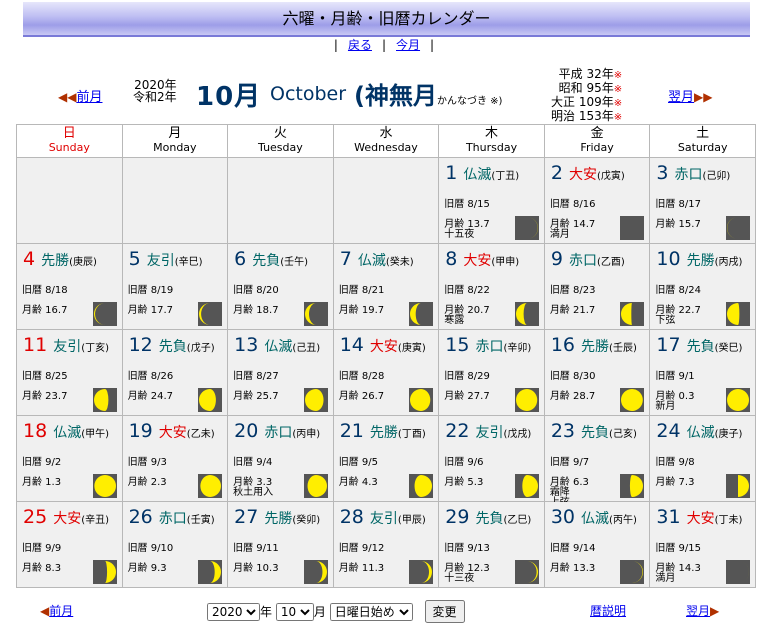 Image resolution: width=768 pixels, height=636 pixels. I want to click on moon-age: 月齢 5.3, so click(464, 482).